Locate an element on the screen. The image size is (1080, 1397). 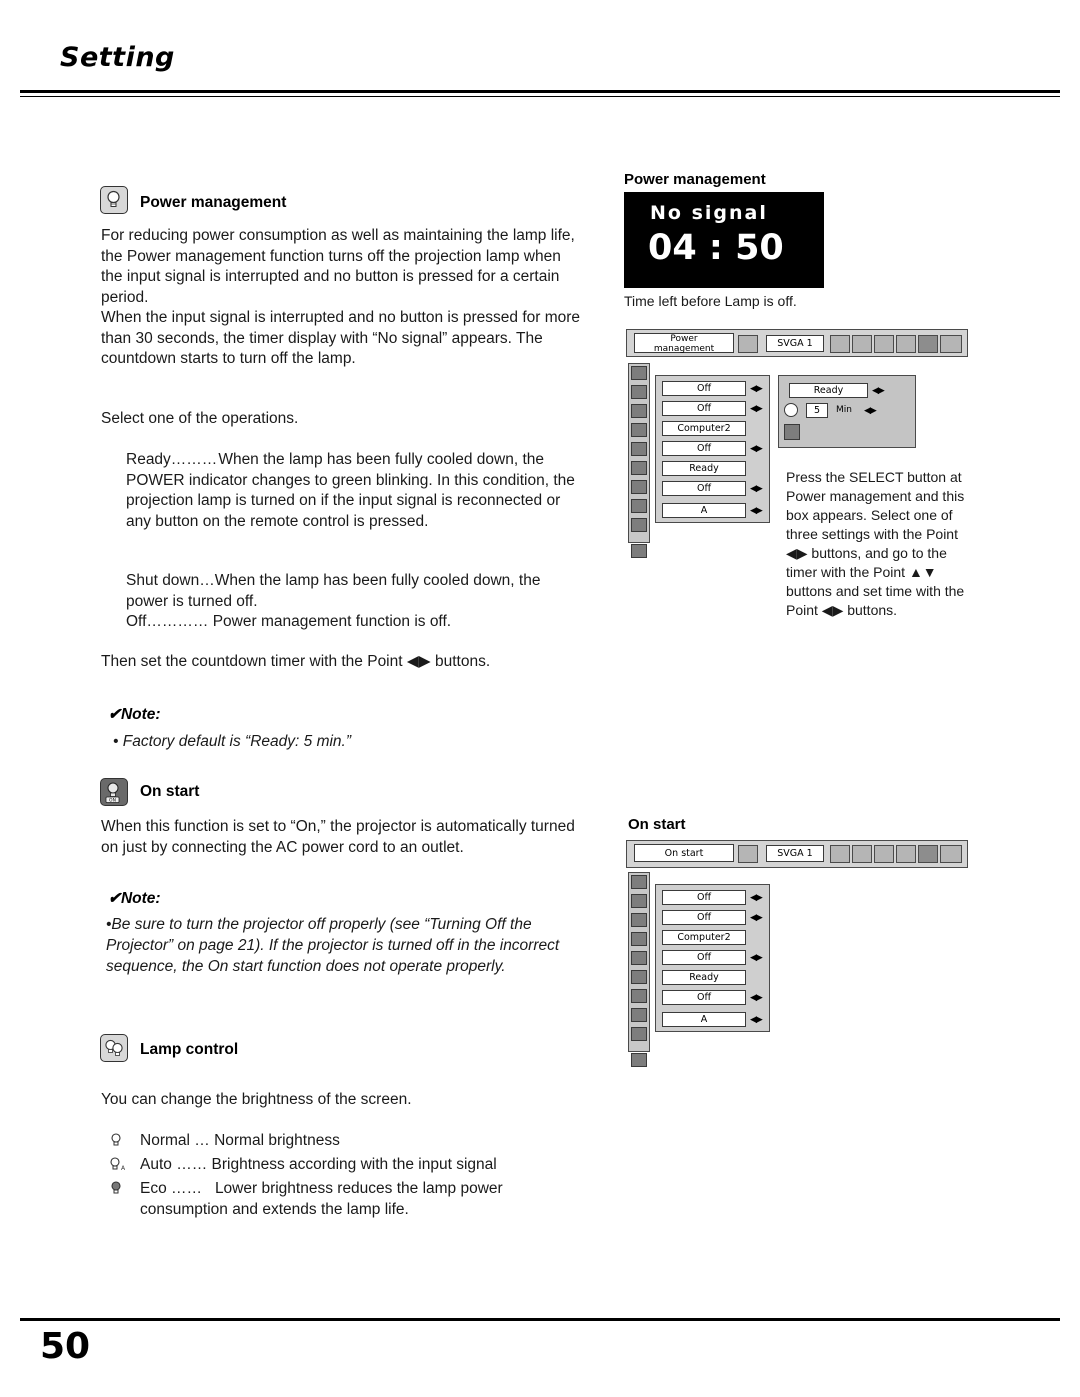
lamp-mode-normal-desc: Normal brightness is located at coordinates (277, 1140).